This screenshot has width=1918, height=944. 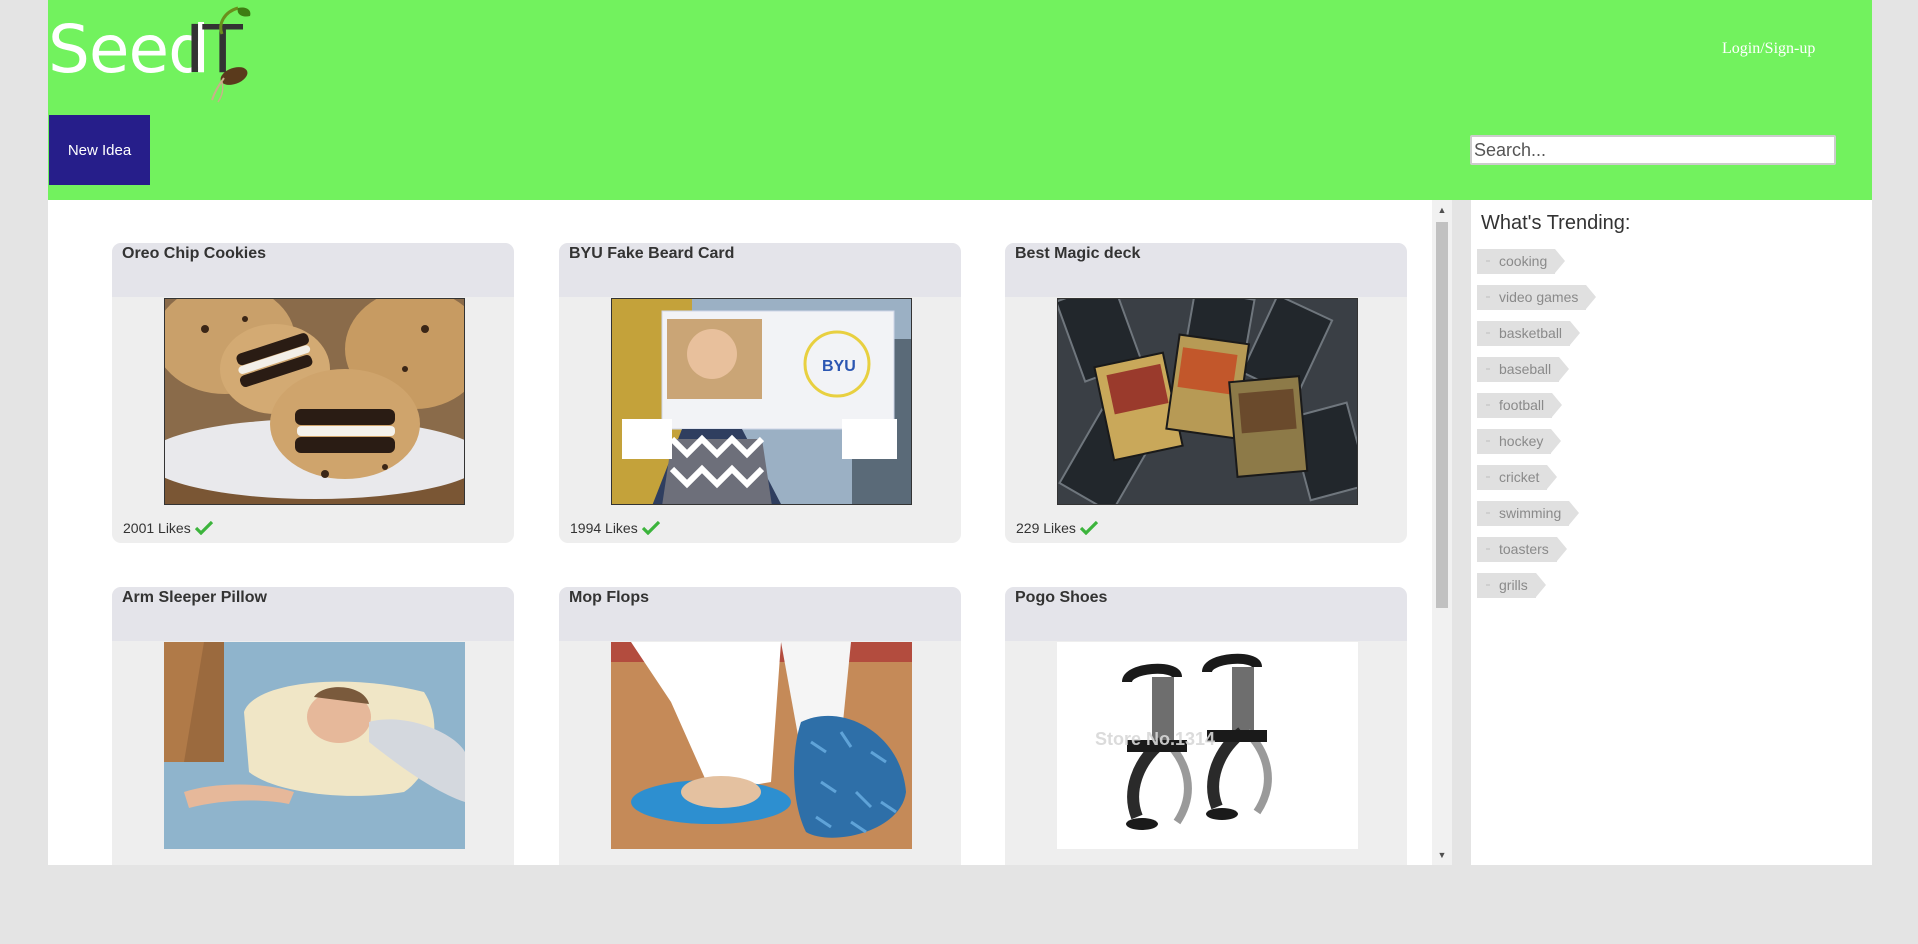 I want to click on idea-card: BYU Fake Beard Card BYU 1994 Likes, so click(x=760, y=393).